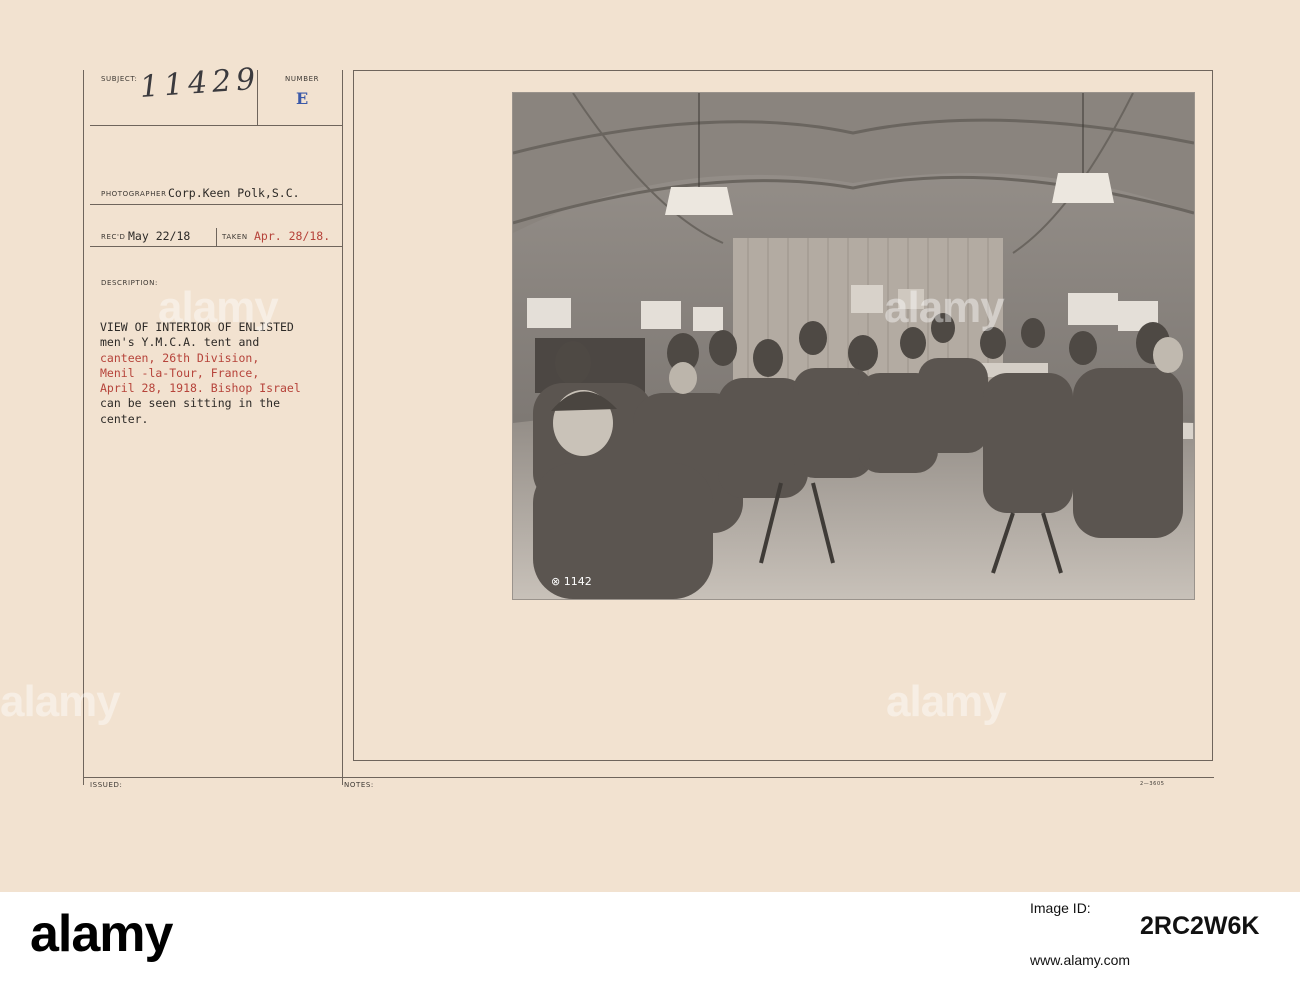 This screenshot has width=1300, height=981. Describe the element at coordinates (302, 79) in the screenshot. I see `number-label: NUMBER` at that location.